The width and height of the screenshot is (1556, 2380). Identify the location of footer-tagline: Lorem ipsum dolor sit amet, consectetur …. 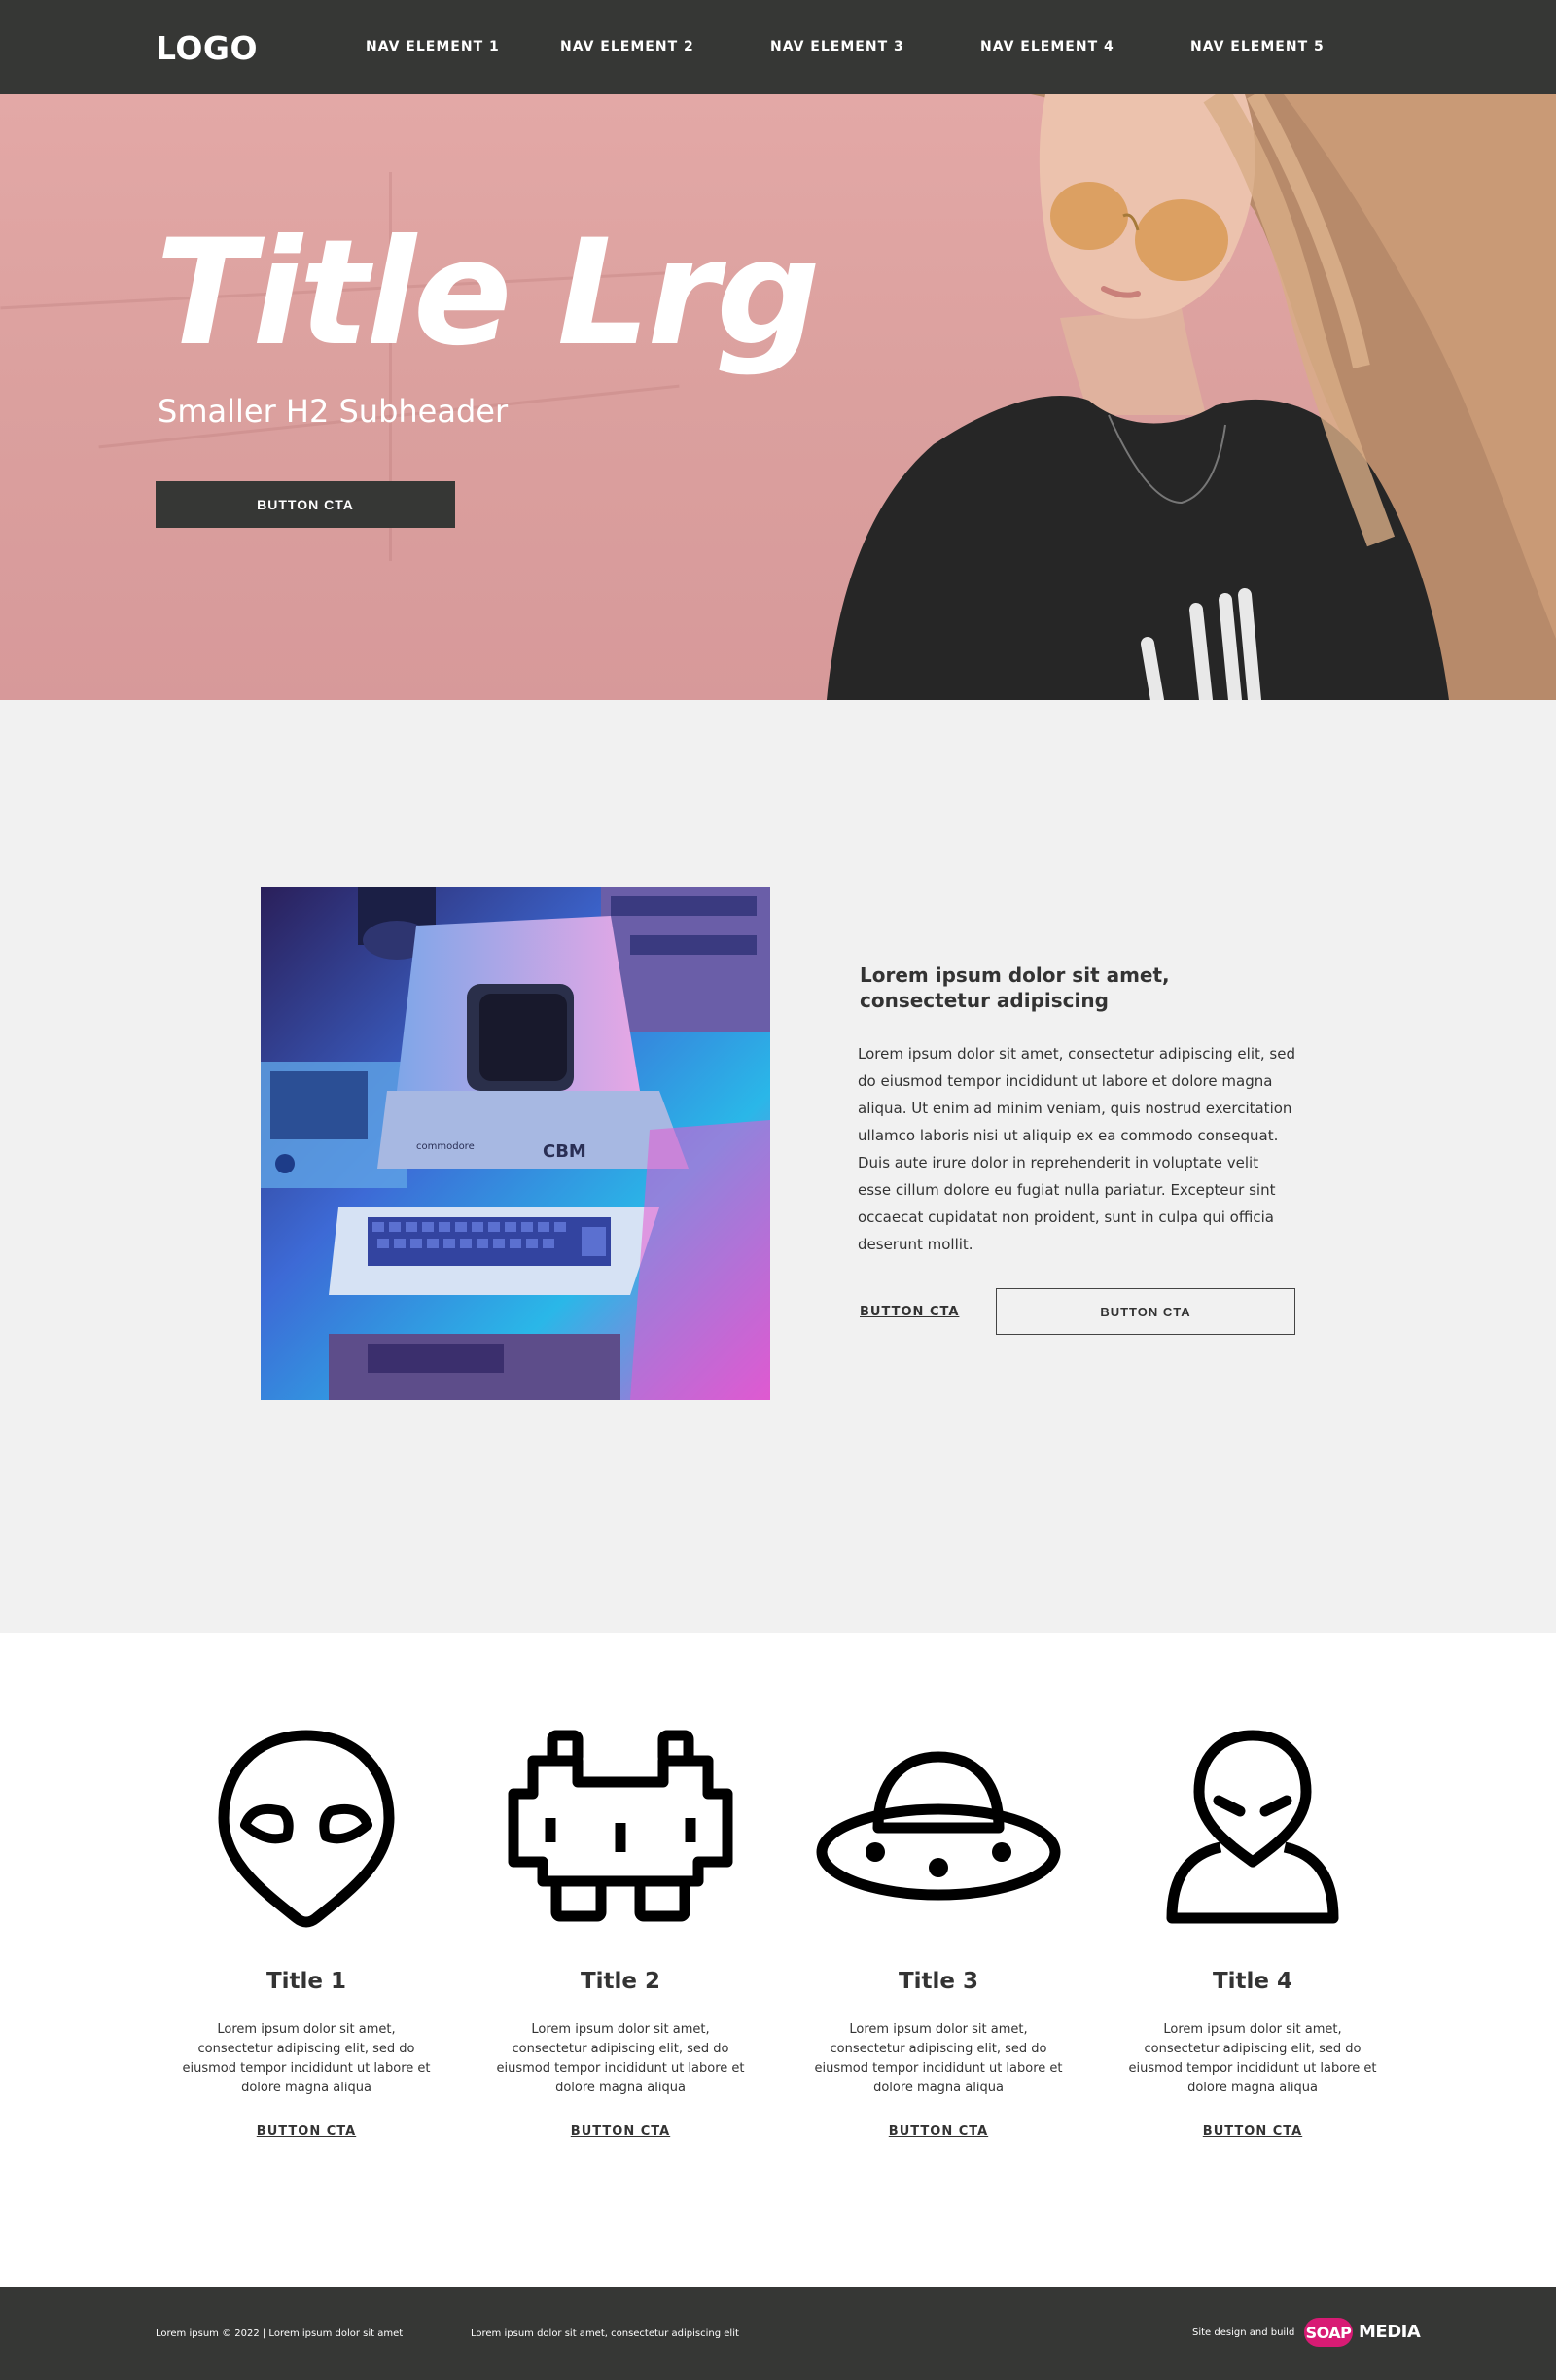
(605, 2333).